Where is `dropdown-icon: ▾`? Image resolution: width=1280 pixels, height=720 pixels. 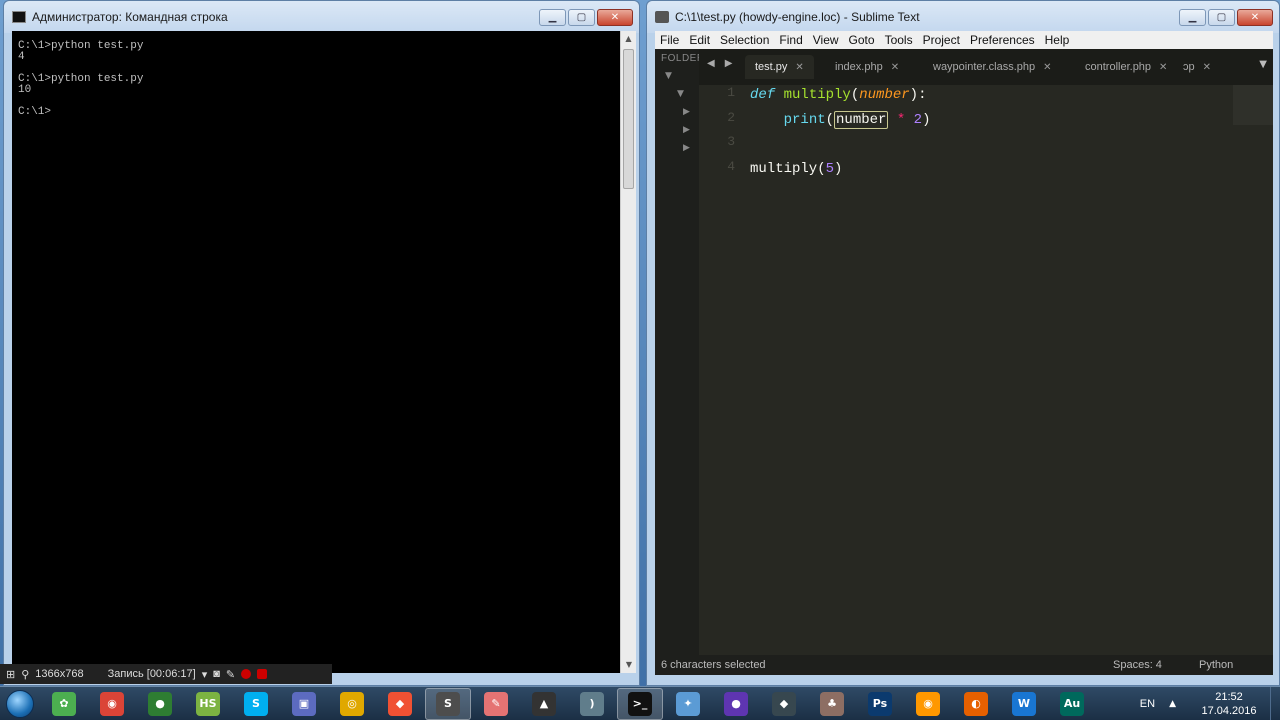 dropdown-icon: ▾ is located at coordinates (205, 674).